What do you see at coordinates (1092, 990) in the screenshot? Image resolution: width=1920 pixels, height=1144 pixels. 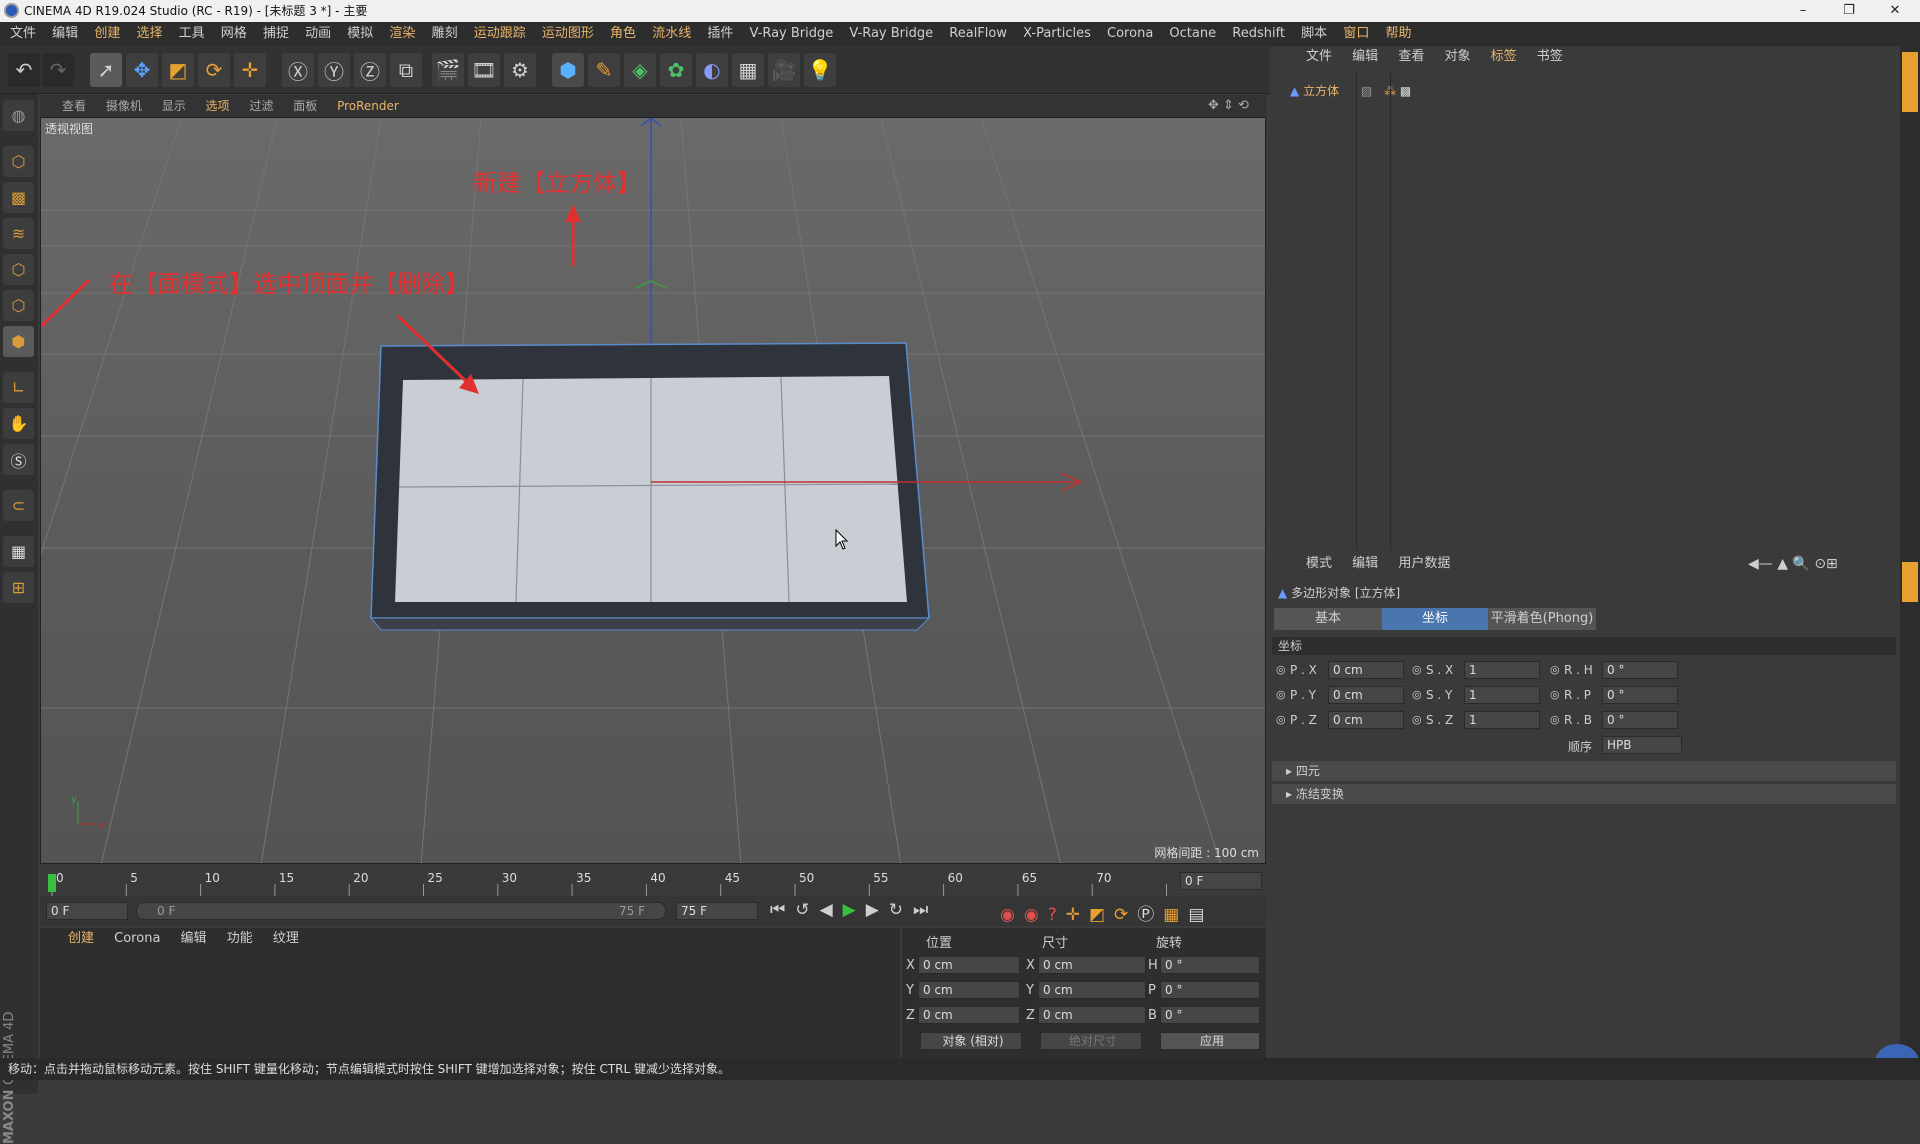 I see `coord-size-y: 0 cm` at bounding box center [1092, 990].